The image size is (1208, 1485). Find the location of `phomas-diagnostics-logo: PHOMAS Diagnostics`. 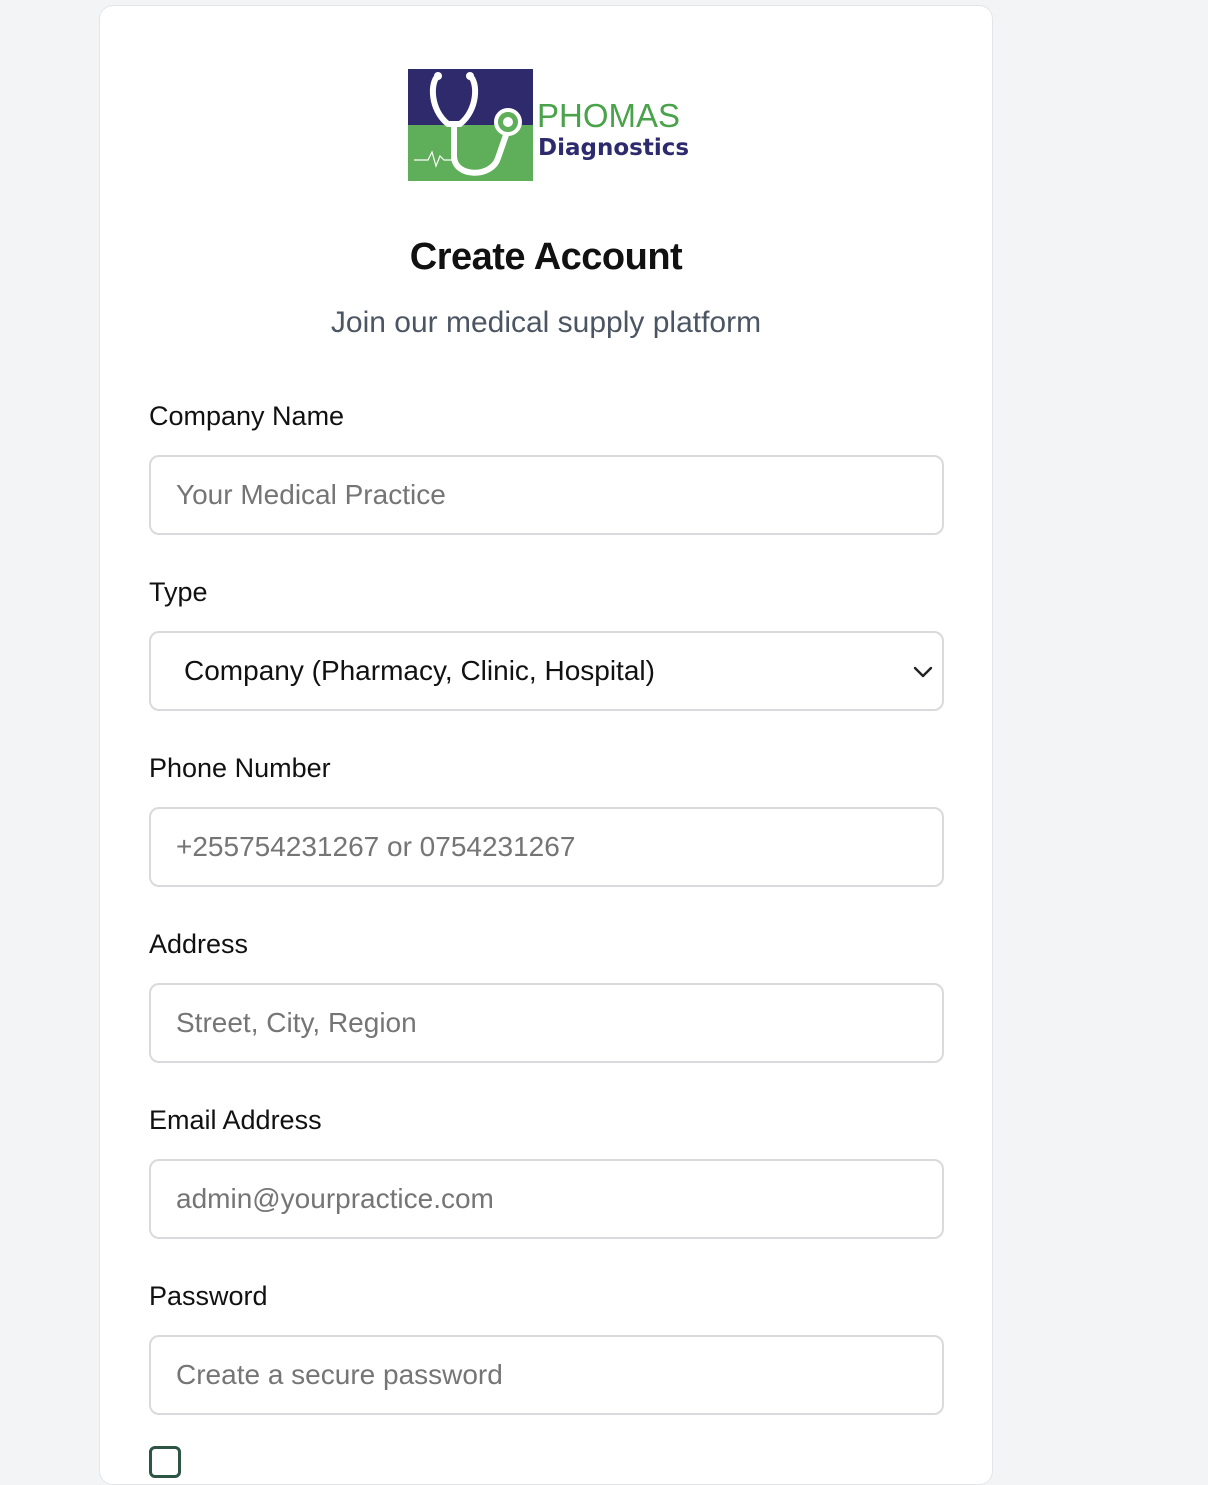

phomas-diagnostics-logo: PHOMAS Diagnostics is located at coordinates (550, 124).